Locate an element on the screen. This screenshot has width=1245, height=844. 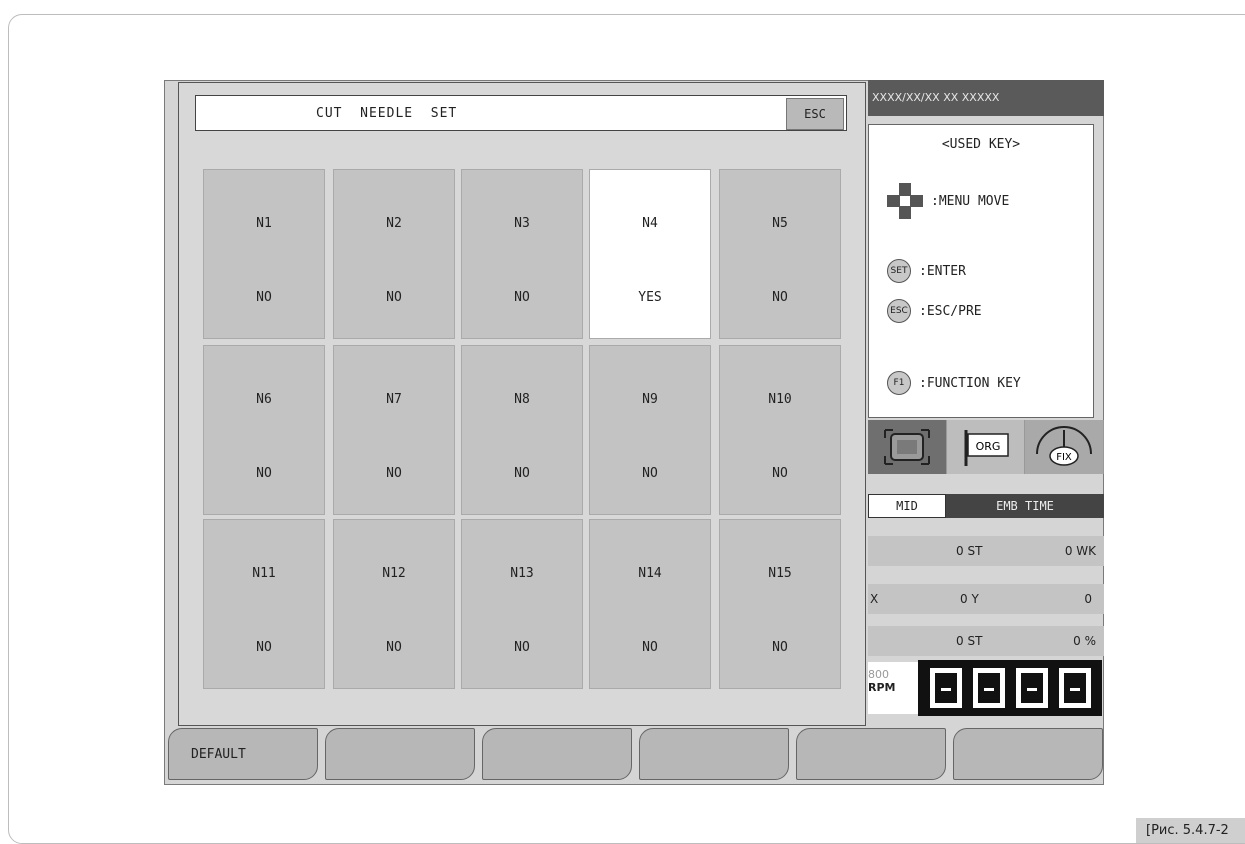
needle-cell-n6: N6 NO is located at coordinates (264, 430).